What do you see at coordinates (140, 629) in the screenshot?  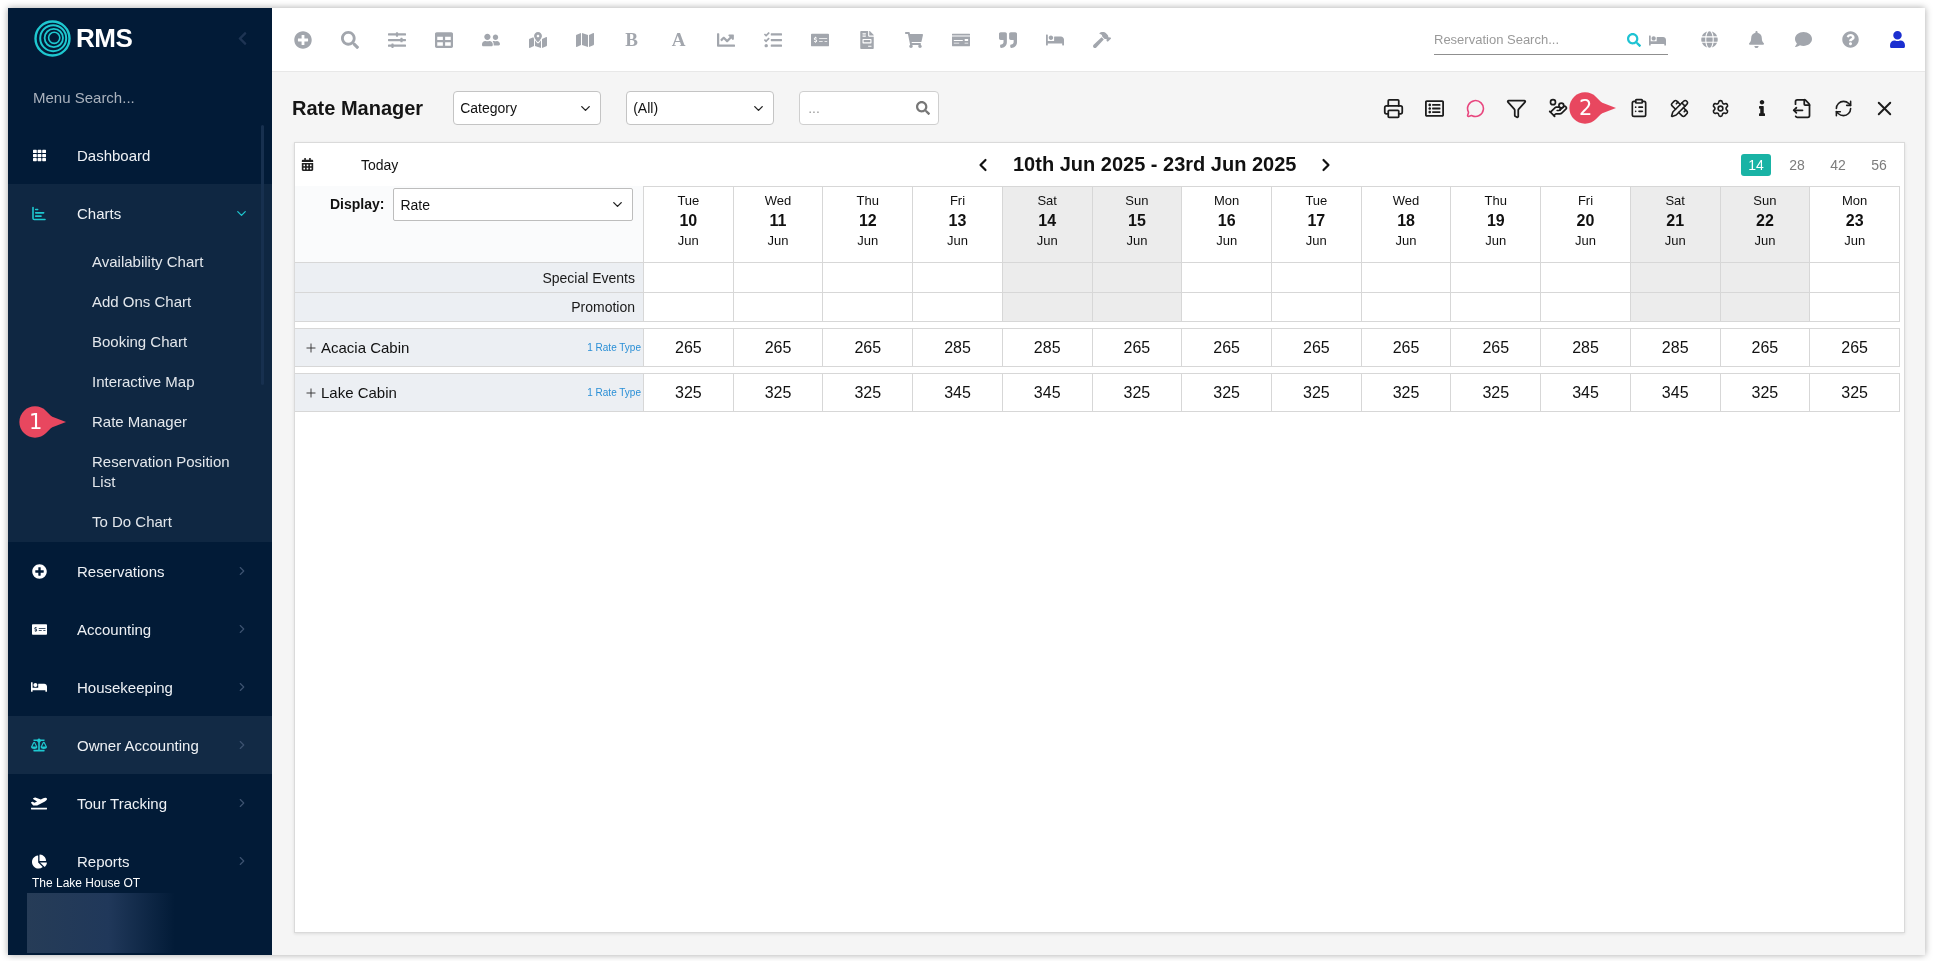 I see `sidebar-item: Accounting` at bounding box center [140, 629].